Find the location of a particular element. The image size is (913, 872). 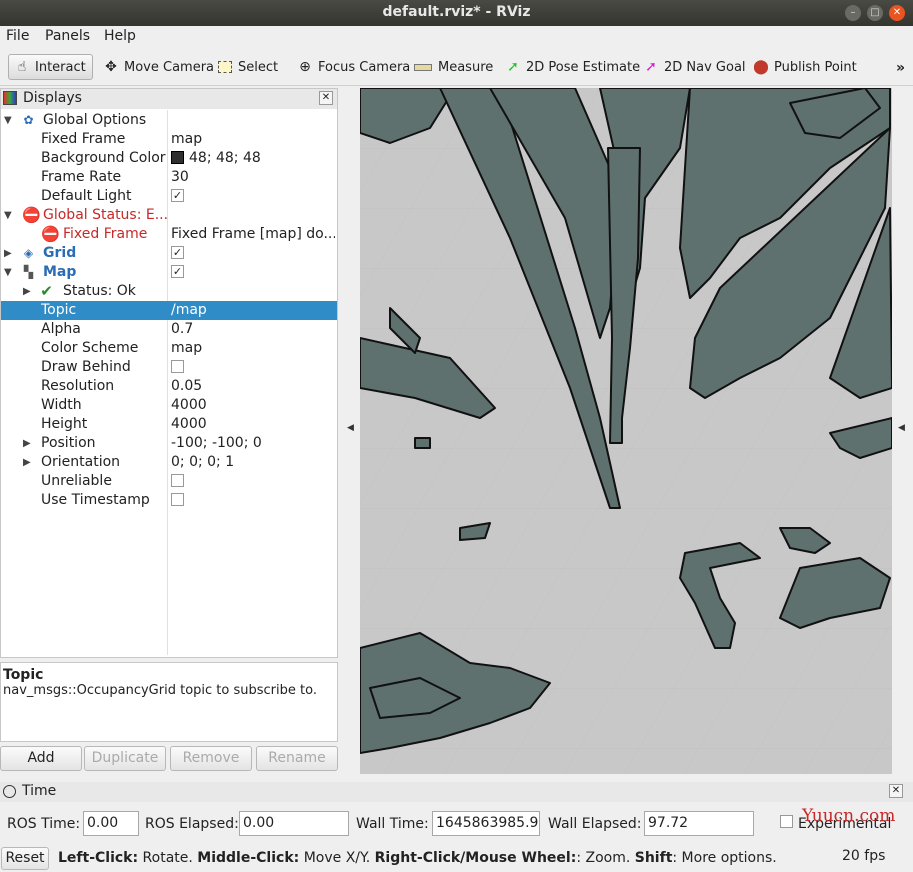

row-name: Unreliable is located at coordinates (76, 481).